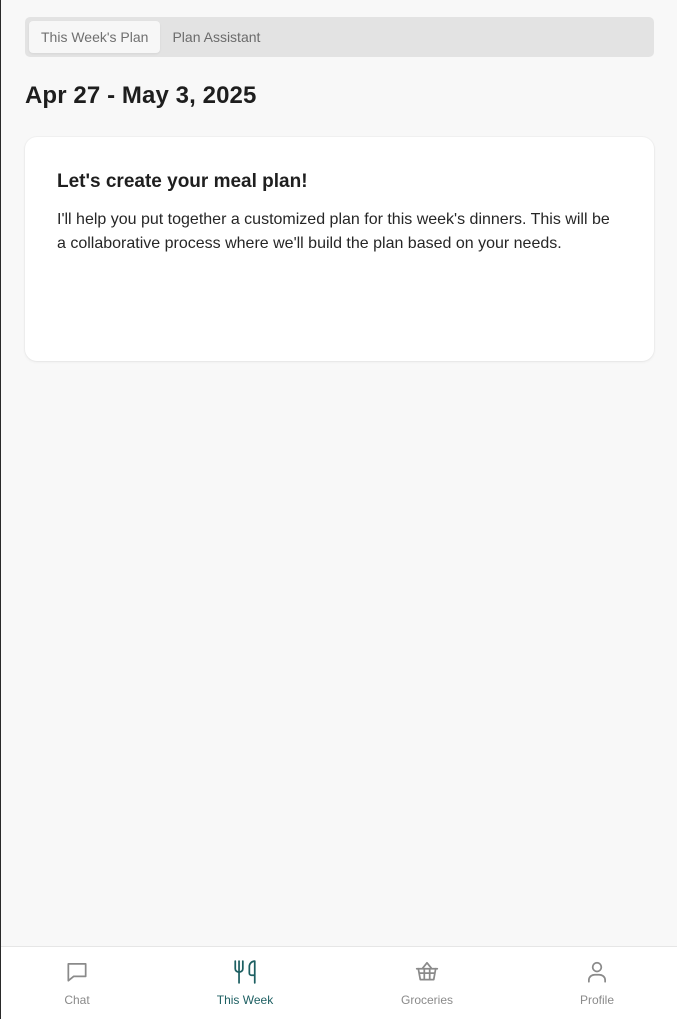 The image size is (677, 1019). Describe the element at coordinates (216, 37) in the screenshot. I see `tab-plan-assistant: Plan Assistant` at that location.